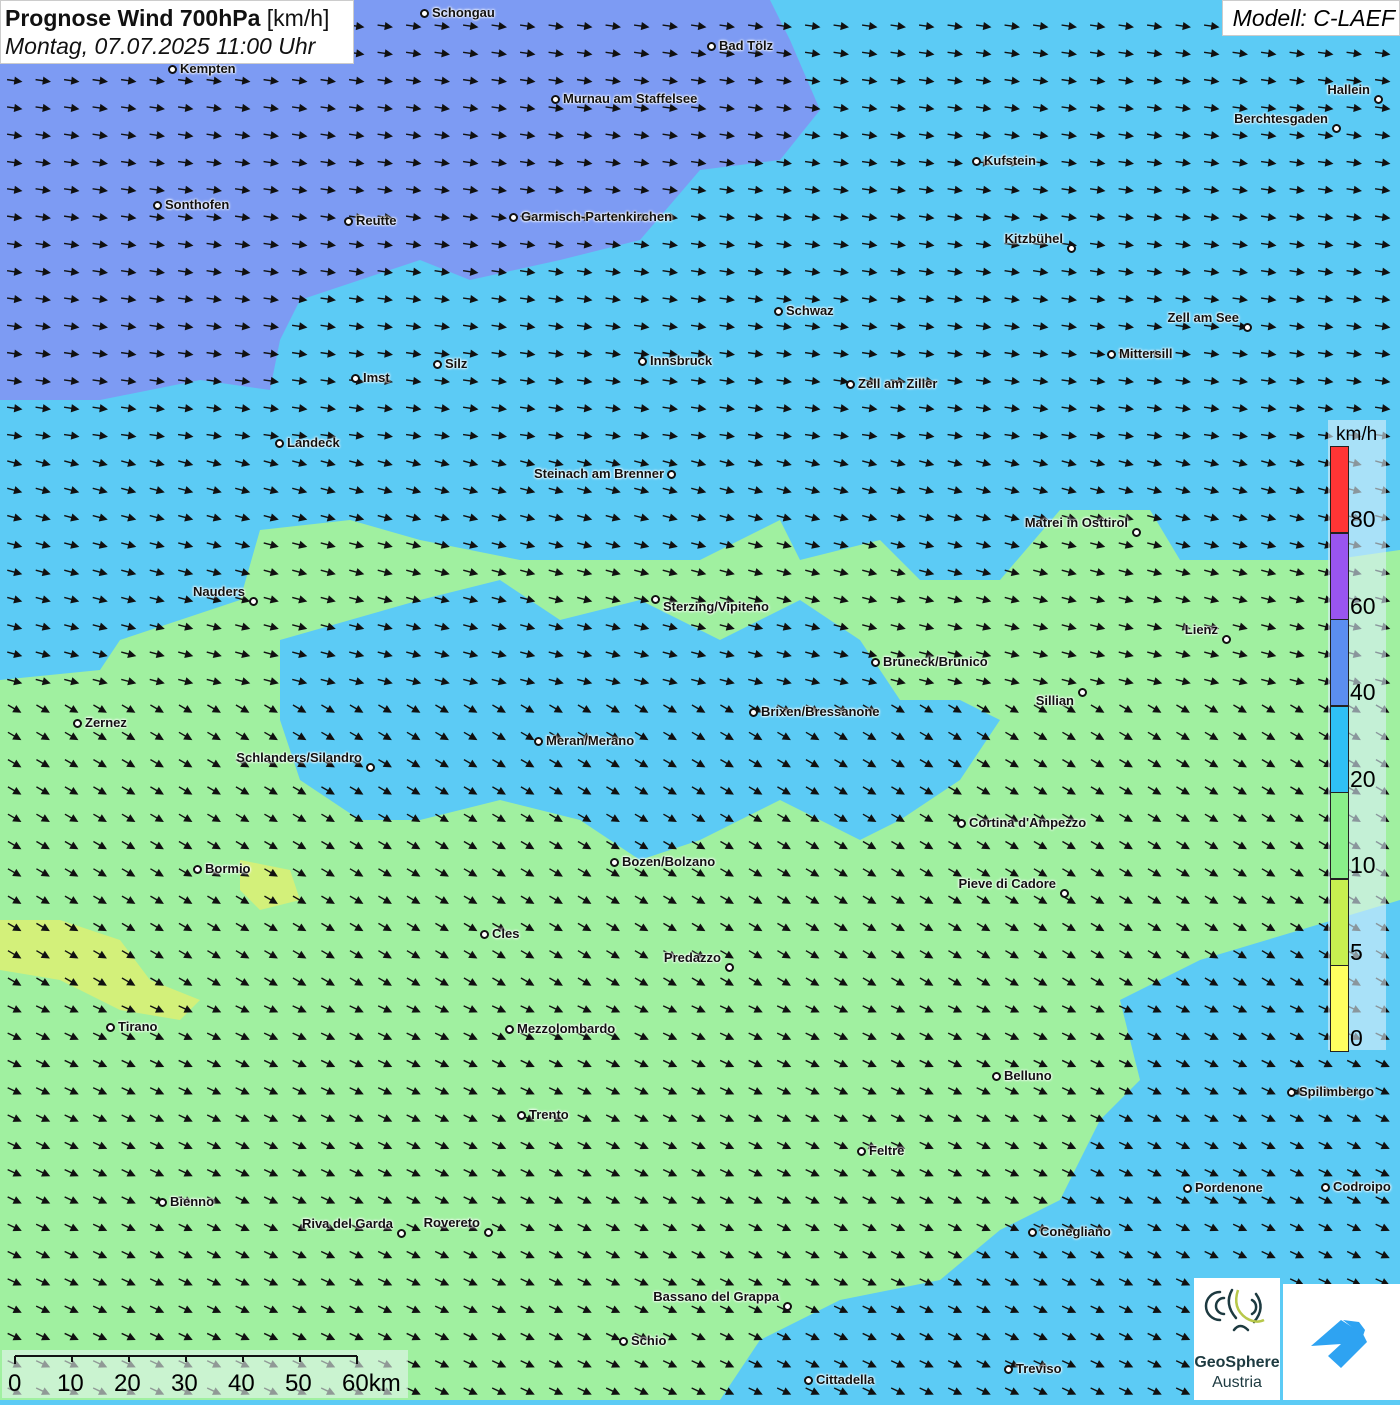  Describe the element at coordinates (376, 377) in the screenshot. I see `city-label: Imst` at that location.